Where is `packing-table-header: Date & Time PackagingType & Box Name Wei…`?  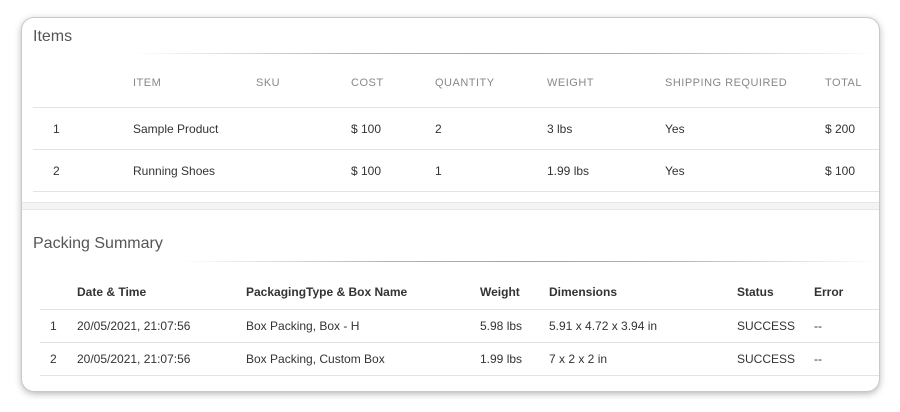
packing-table-header: Date & Time PackagingType & Box Name Wei… is located at coordinates (459, 291).